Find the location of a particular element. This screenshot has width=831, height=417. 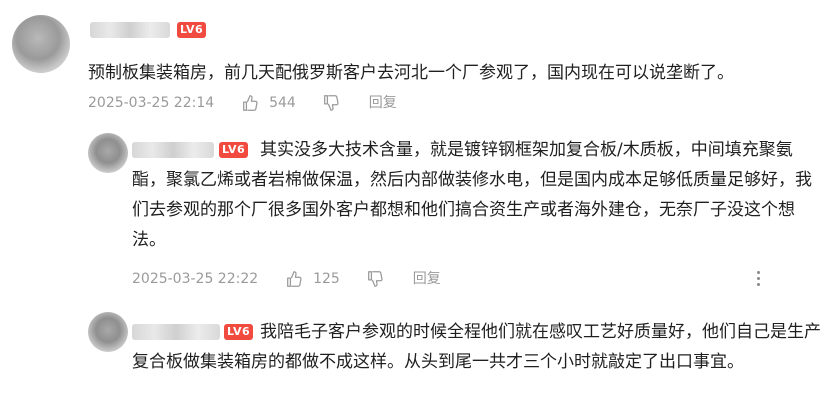

like-count: 544 is located at coordinates (282, 103).